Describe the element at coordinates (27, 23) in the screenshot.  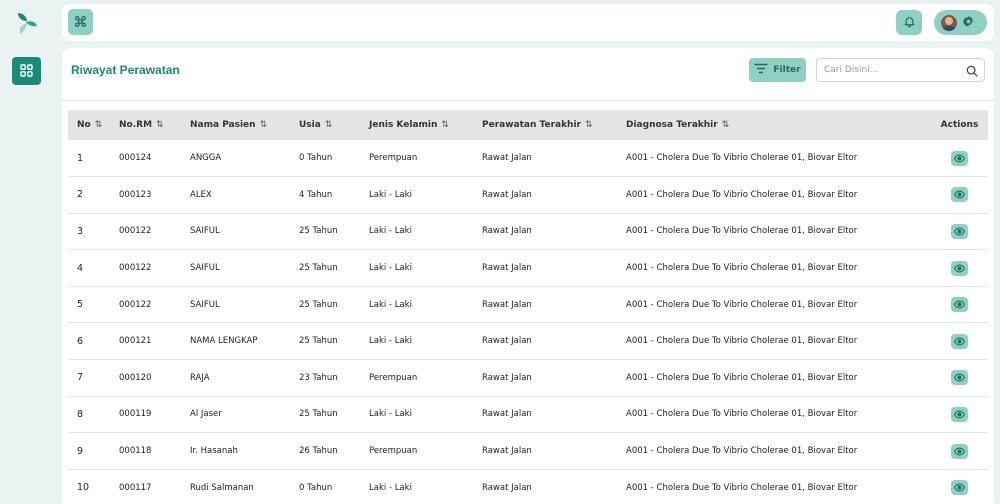
I see `logo-icon` at that location.